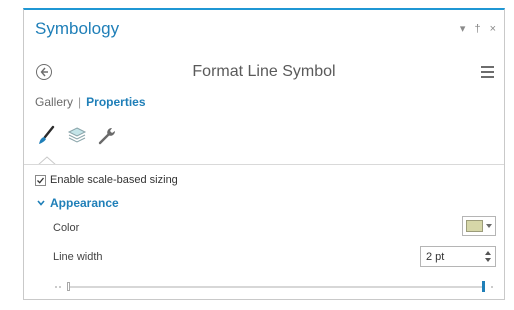  Describe the element at coordinates (68, 286) in the screenshot. I see `slider-min-handle` at that location.